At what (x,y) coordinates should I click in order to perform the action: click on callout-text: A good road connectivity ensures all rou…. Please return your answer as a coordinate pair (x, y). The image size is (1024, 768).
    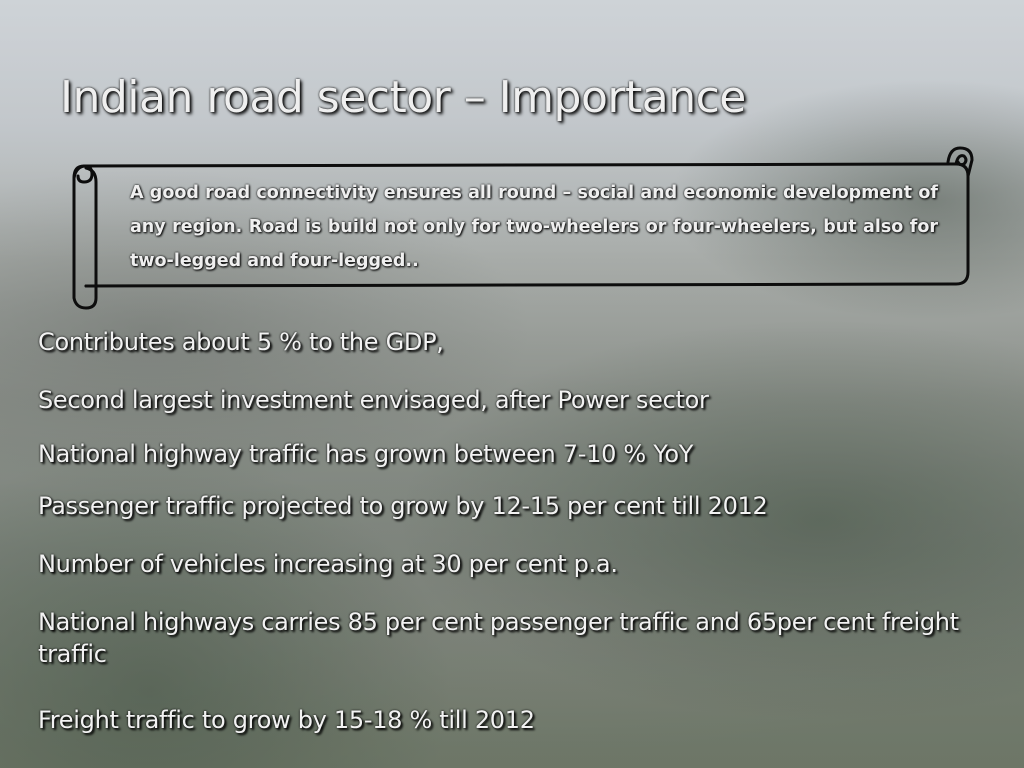
    Looking at the image, I should click on (534, 227).